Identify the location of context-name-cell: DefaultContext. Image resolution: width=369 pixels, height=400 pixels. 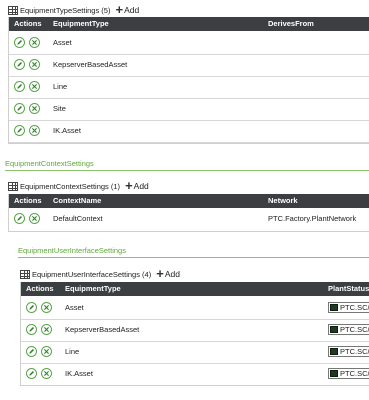
(78, 218).